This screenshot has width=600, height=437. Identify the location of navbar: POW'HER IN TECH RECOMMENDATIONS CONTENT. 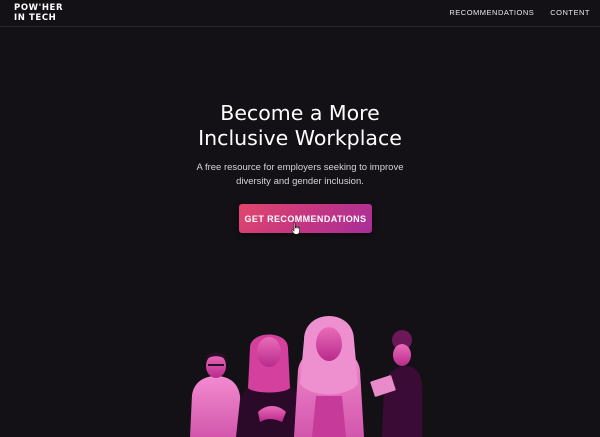
(300, 13).